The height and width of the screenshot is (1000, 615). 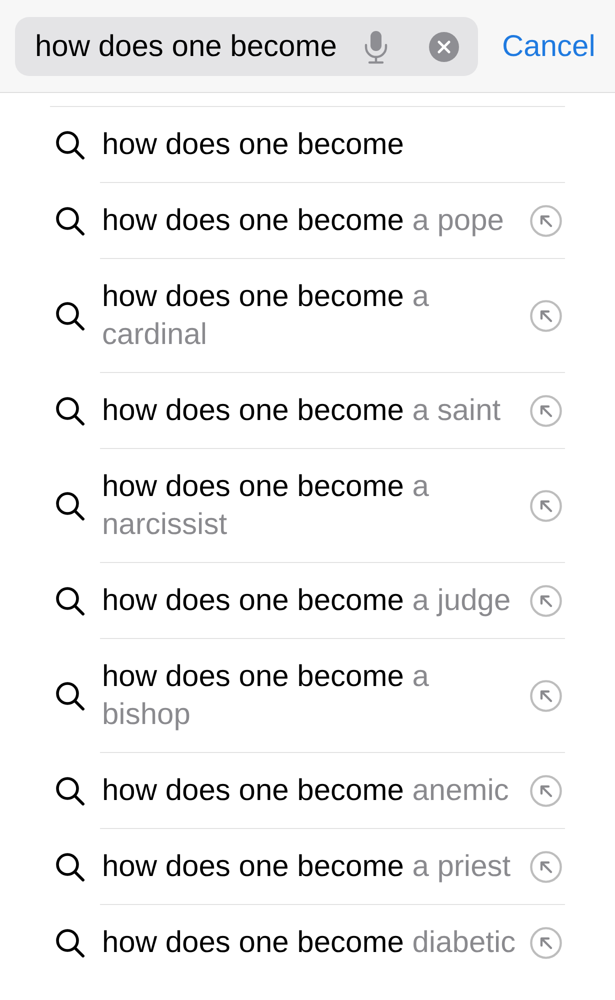 What do you see at coordinates (311, 411) in the screenshot?
I see `suggestion-text: how does one become a saint` at bounding box center [311, 411].